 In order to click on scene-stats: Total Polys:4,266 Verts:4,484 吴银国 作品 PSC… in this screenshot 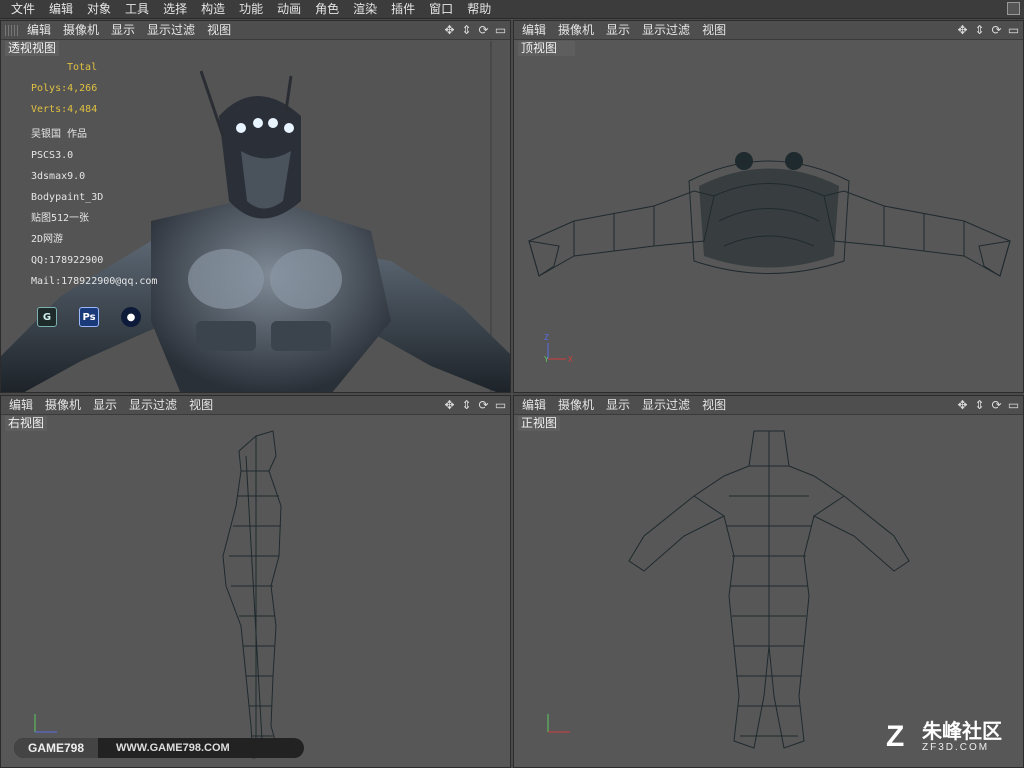, I will do `click(94, 174)`.